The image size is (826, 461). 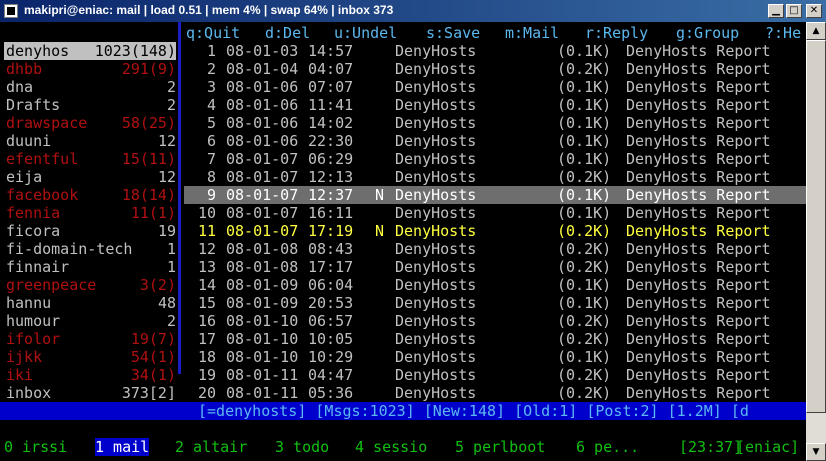 I want to click on close-button: ✕, so click(x=814, y=11).